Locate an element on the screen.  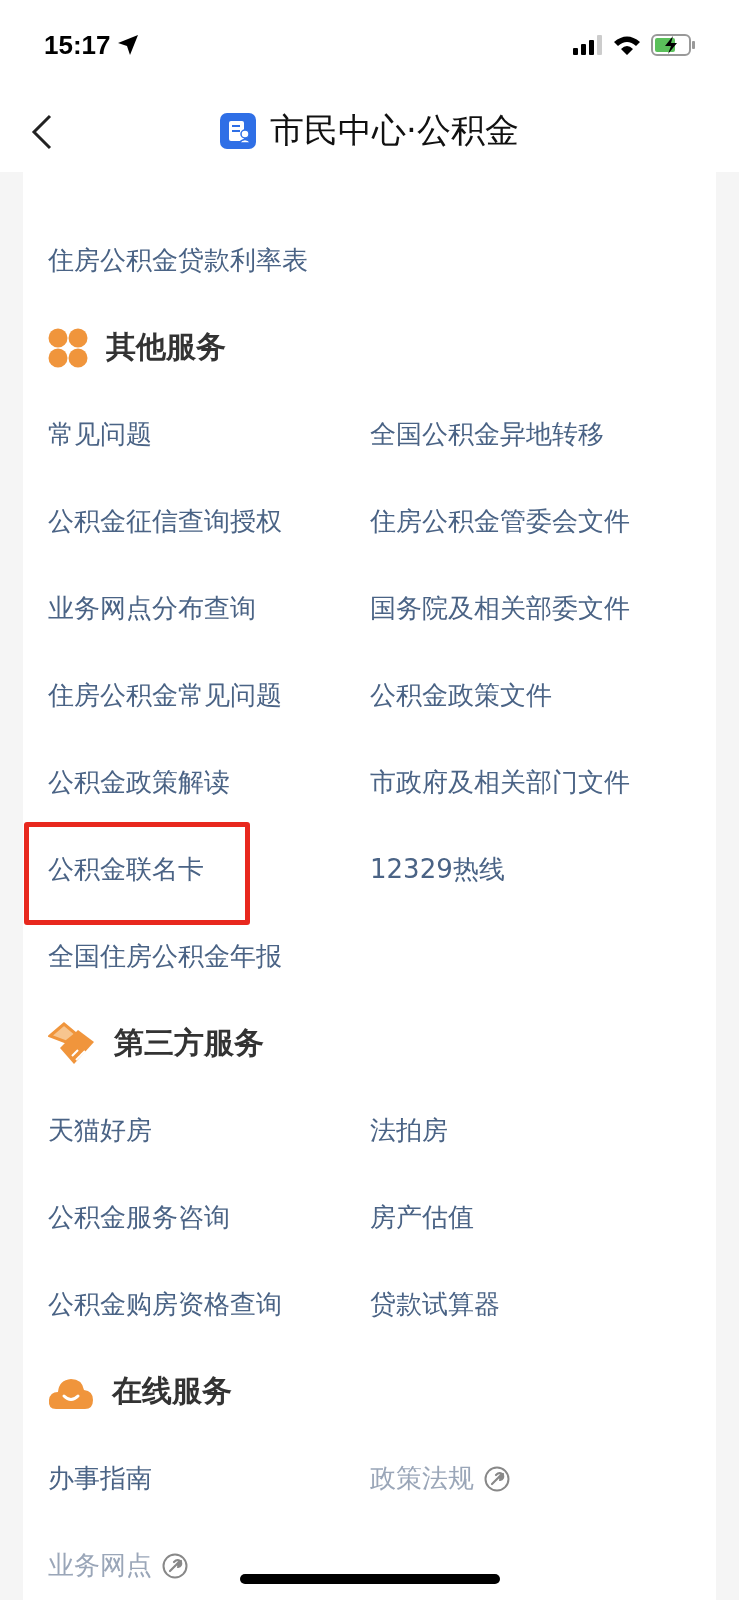
service-link: 办事指南 is located at coordinates (100, 1478).